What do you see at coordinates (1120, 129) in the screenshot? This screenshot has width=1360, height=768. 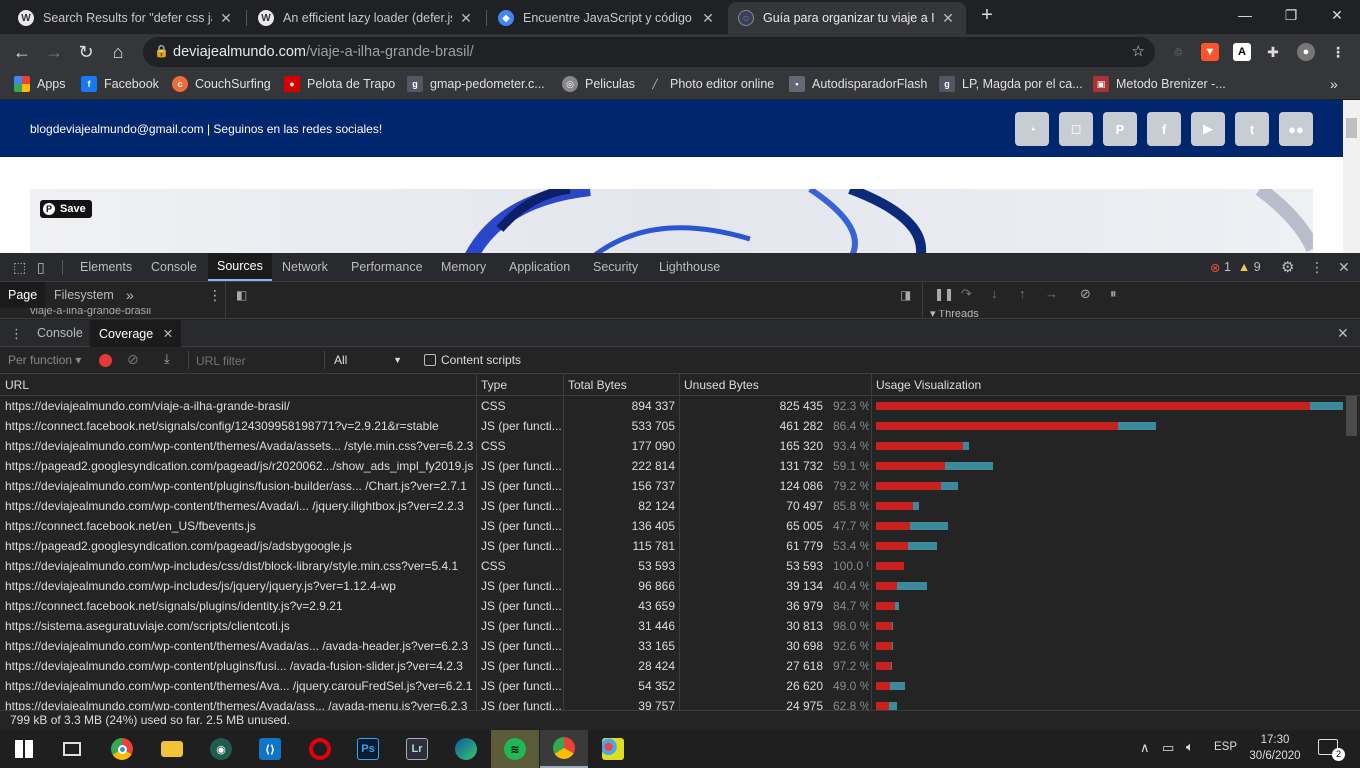 I see `pinterest-icon: P` at bounding box center [1120, 129].